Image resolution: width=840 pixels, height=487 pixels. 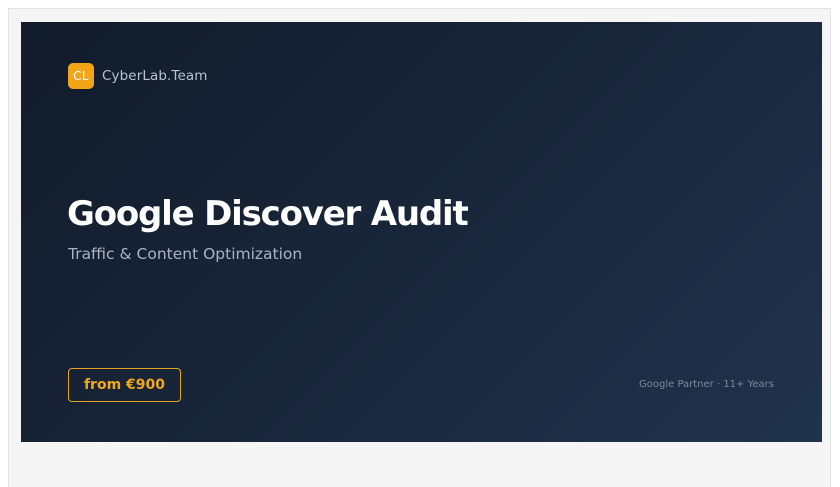 What do you see at coordinates (81, 76) in the screenshot?
I see `brand-logo: CL` at bounding box center [81, 76].